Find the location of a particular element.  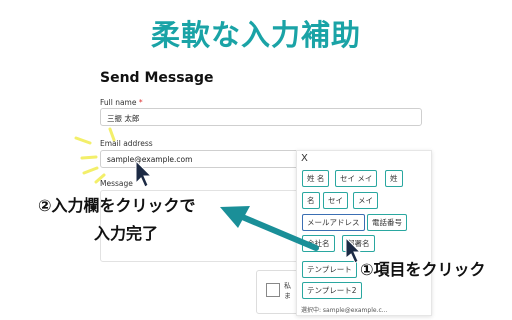

callout-input-complete: 入力完了 is located at coordinates (126, 233).